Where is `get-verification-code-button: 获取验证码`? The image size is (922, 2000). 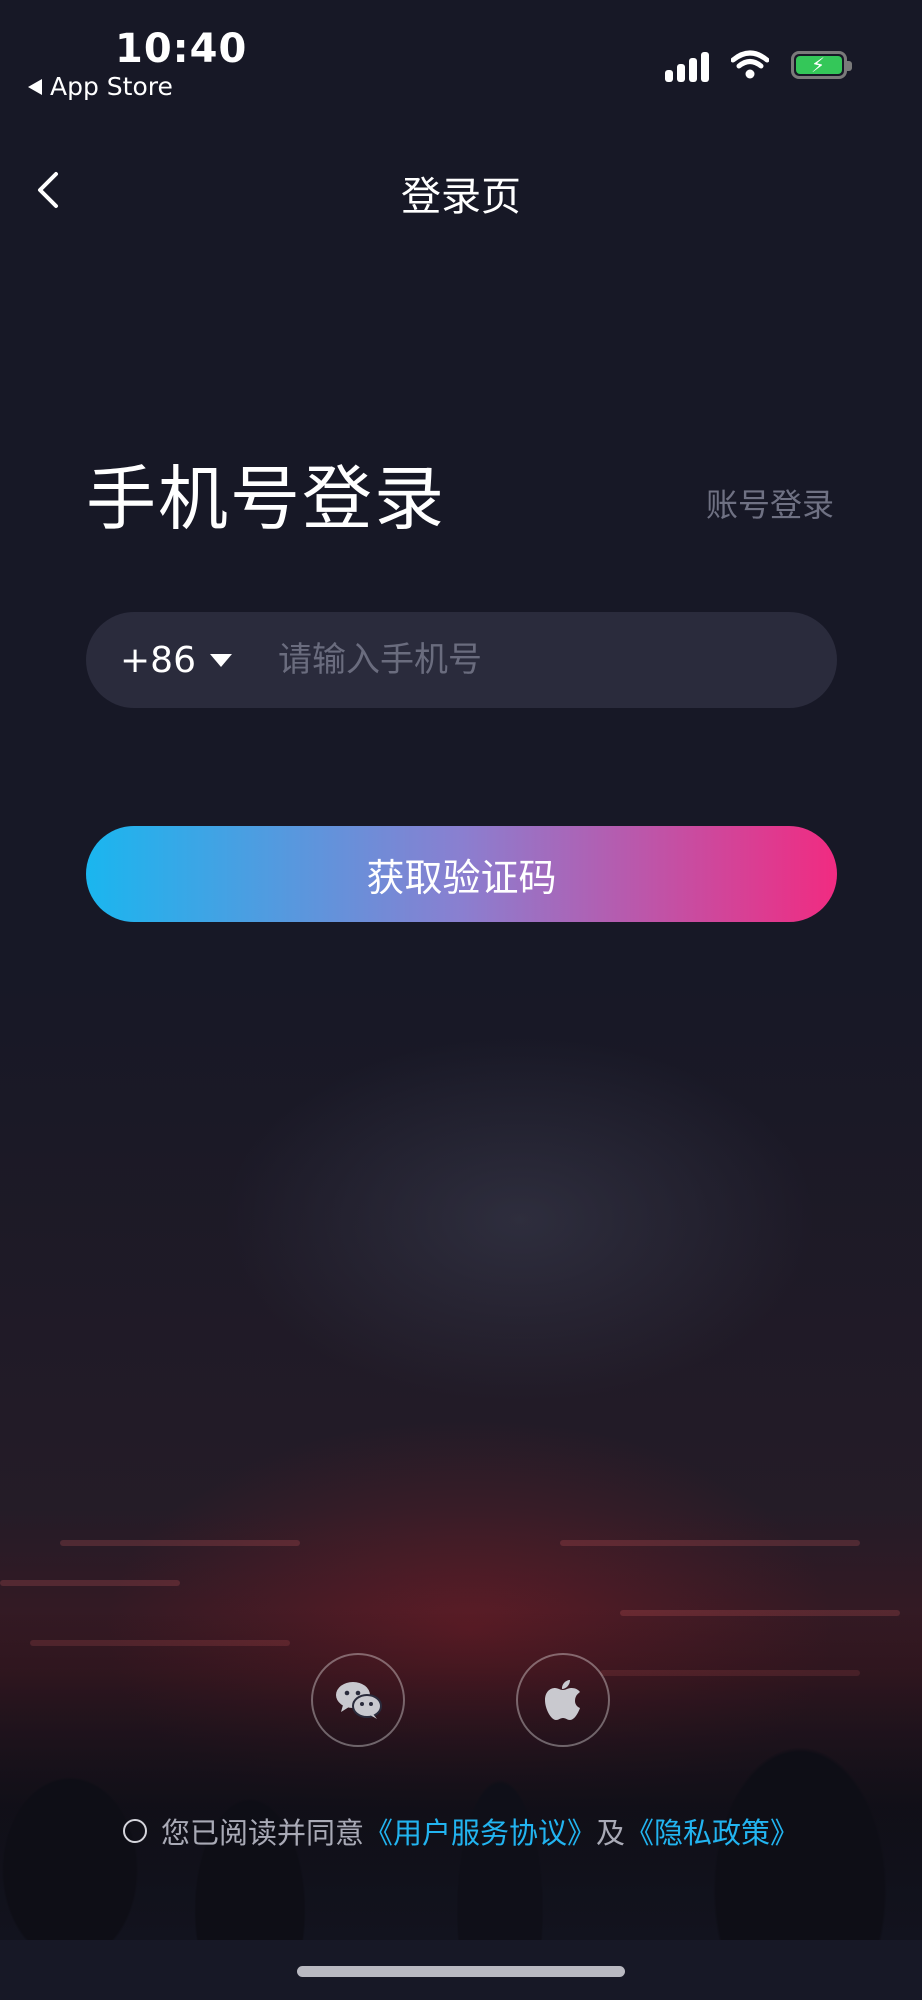
get-verification-code-button: 获取验证码 is located at coordinates (461, 874).